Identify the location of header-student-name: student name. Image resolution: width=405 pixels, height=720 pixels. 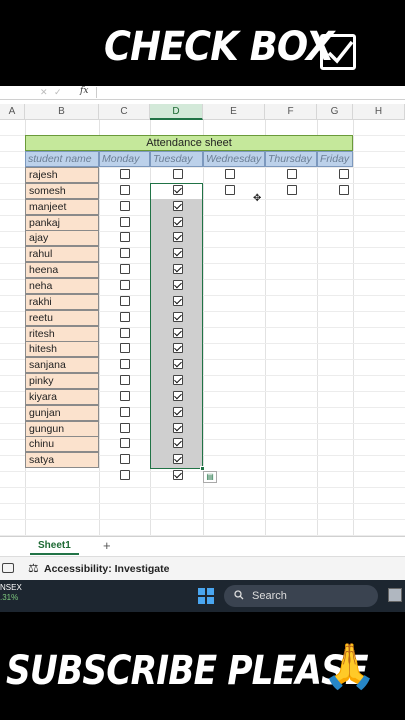
(62, 159).